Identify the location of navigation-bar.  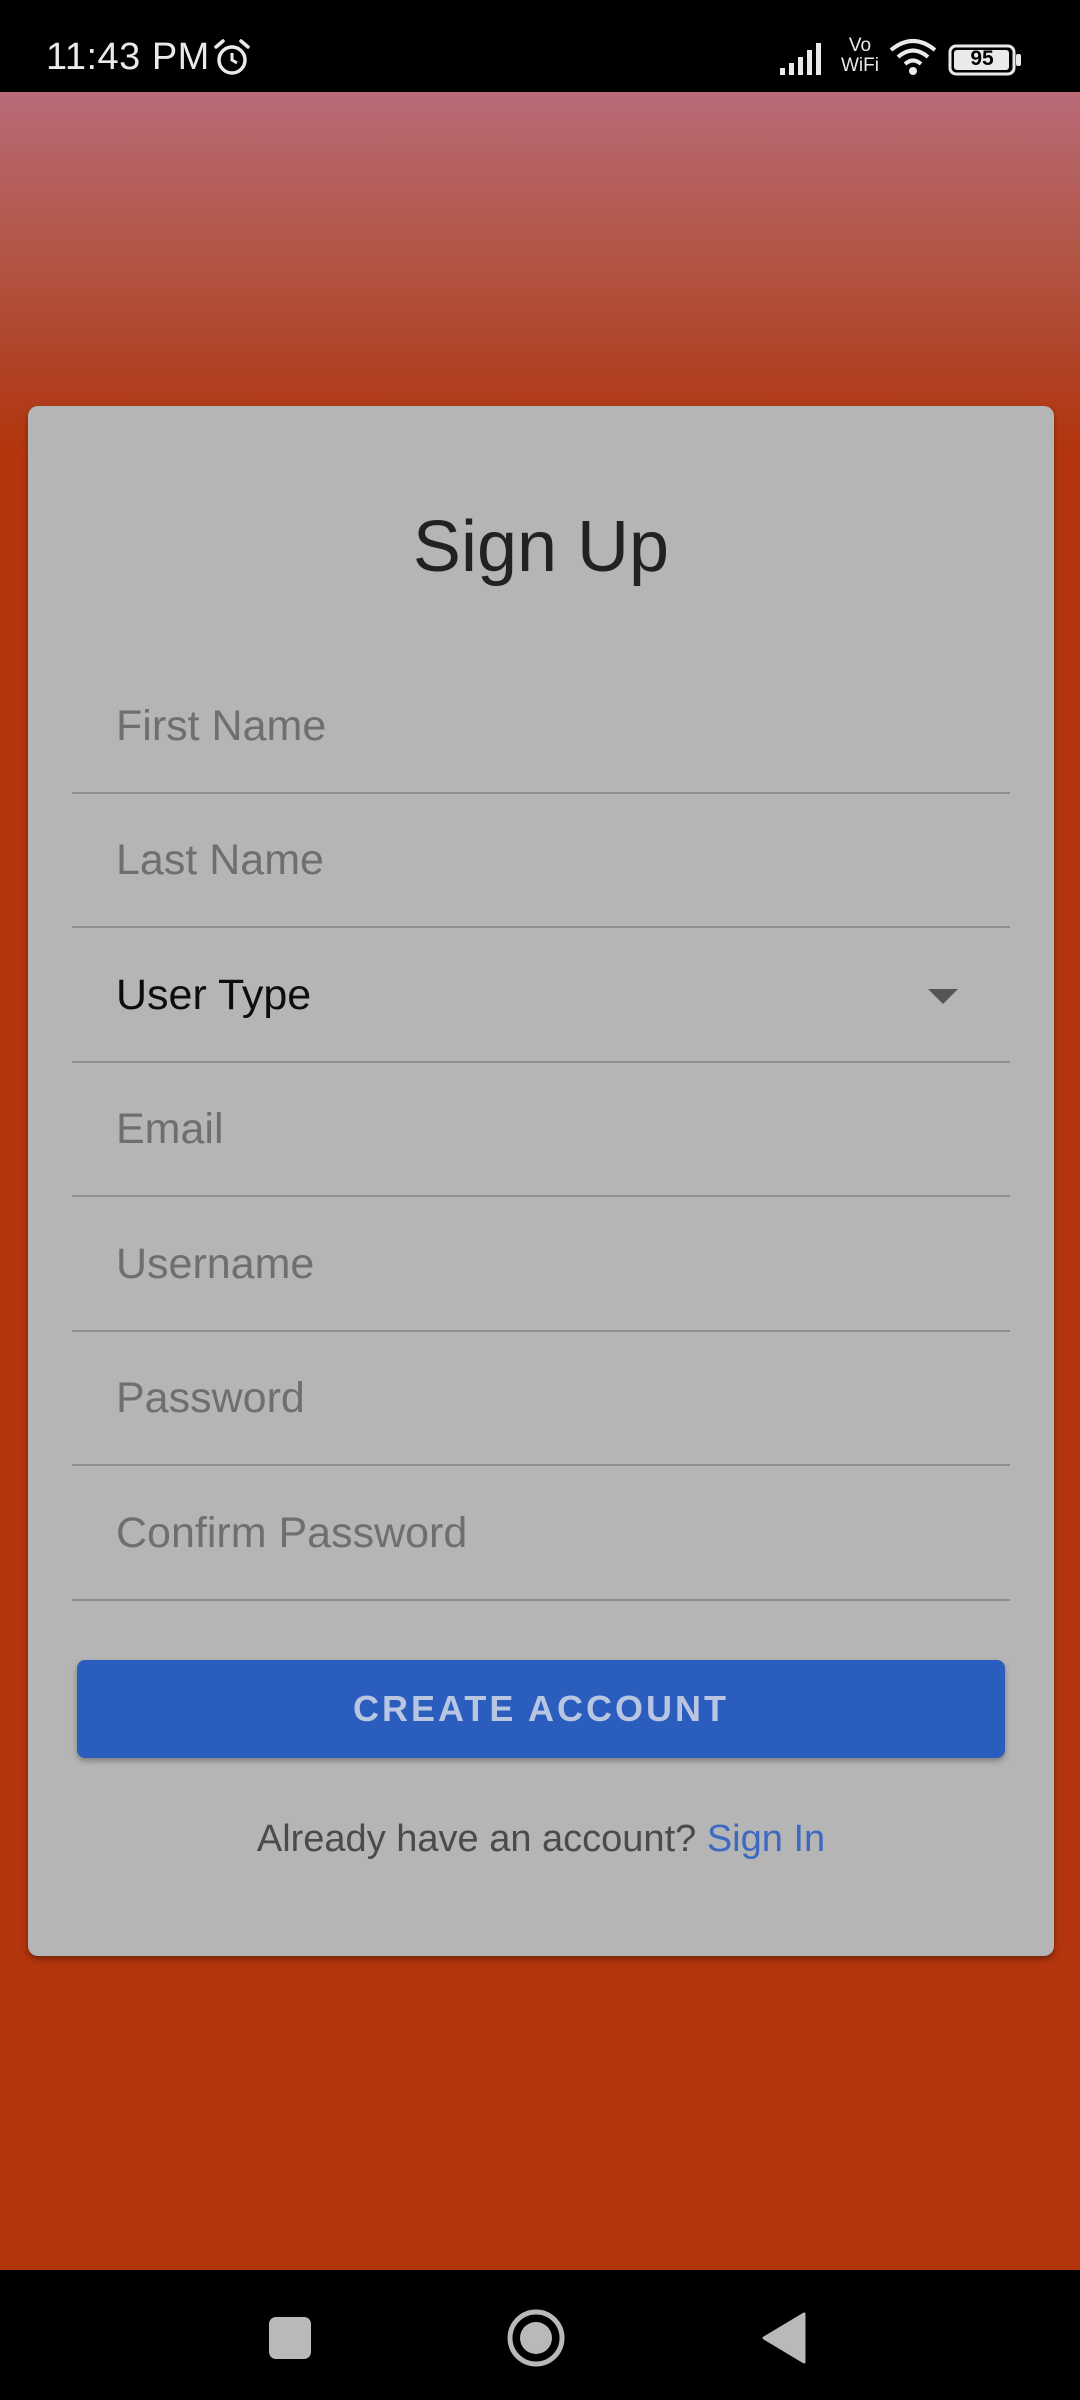
(540, 2335).